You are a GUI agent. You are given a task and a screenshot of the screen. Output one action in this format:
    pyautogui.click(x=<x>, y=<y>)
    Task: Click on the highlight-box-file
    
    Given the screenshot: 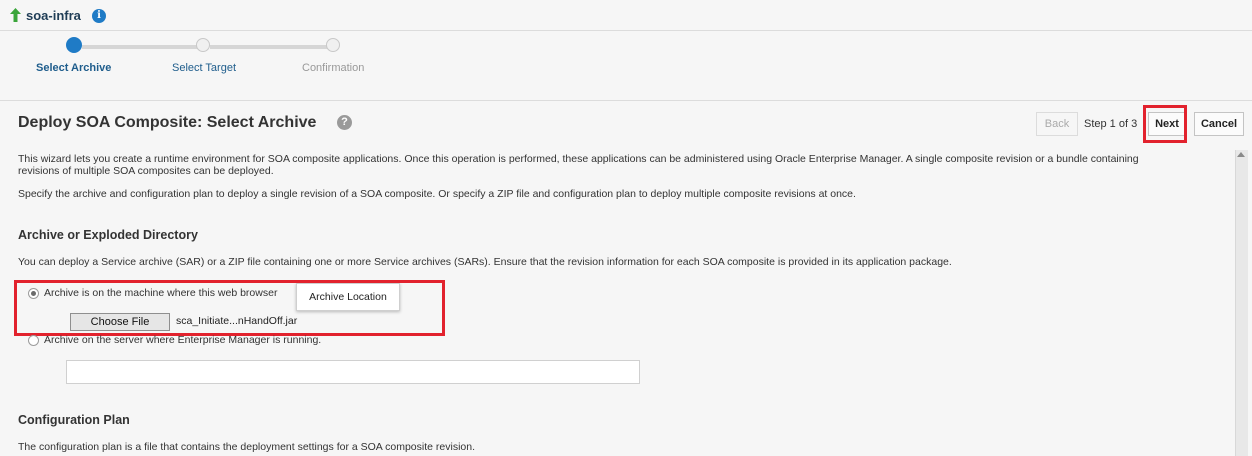 What is the action you would take?
    pyautogui.click(x=229, y=308)
    